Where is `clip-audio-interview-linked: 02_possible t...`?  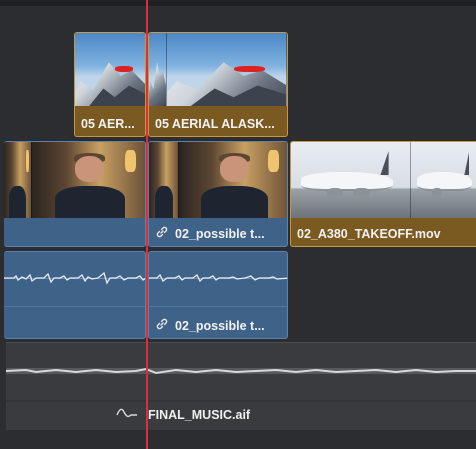
clip-audio-interview-linked: 02_possible t... is located at coordinates (218, 295).